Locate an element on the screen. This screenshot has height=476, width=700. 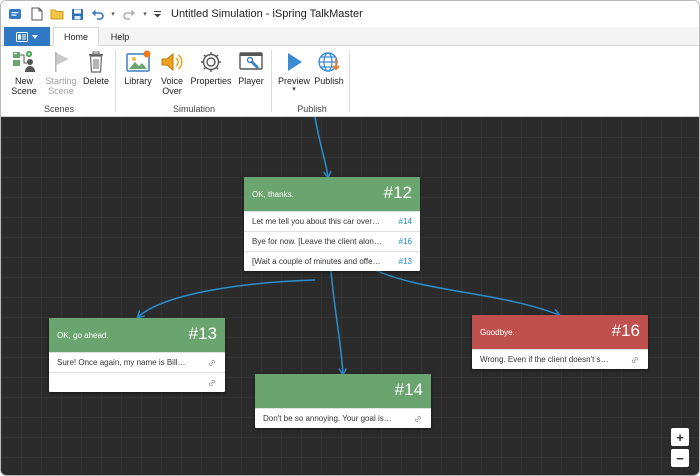
open-folder-icon is located at coordinates (57, 14).